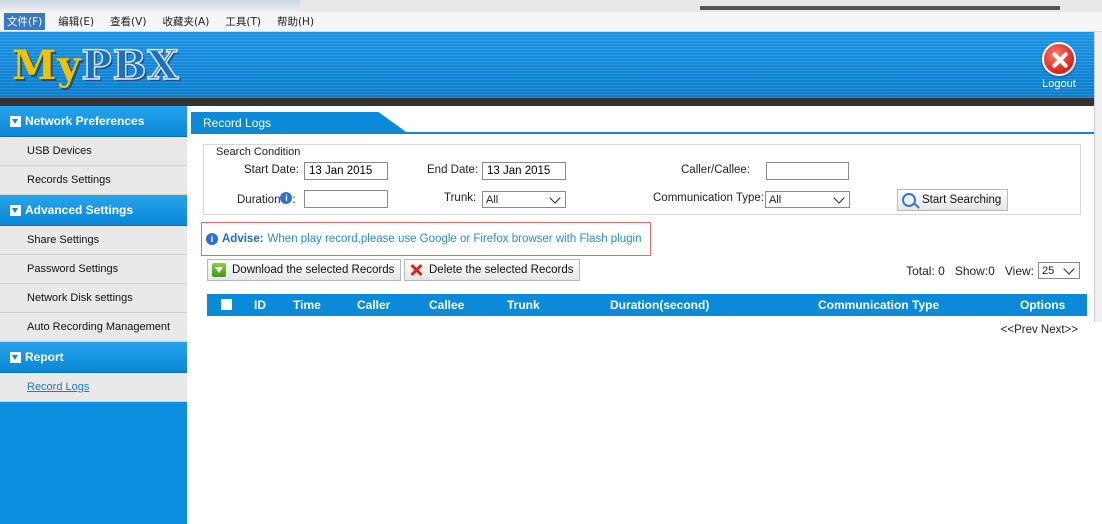  Describe the element at coordinates (878, 305) in the screenshot. I see `column-header-communication-type: Communication Type` at that location.